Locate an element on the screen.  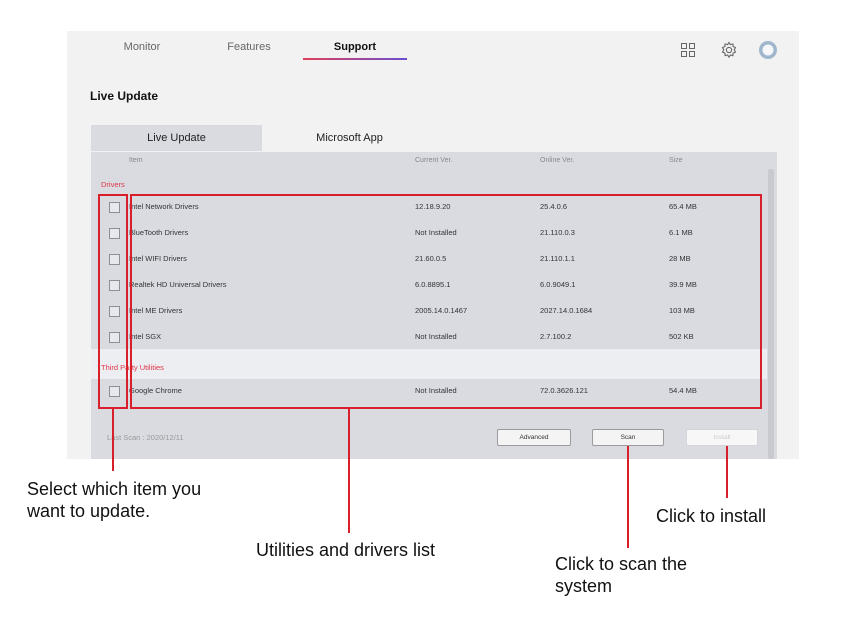
callout-select-line2: want to update. is located at coordinates (89, 511).